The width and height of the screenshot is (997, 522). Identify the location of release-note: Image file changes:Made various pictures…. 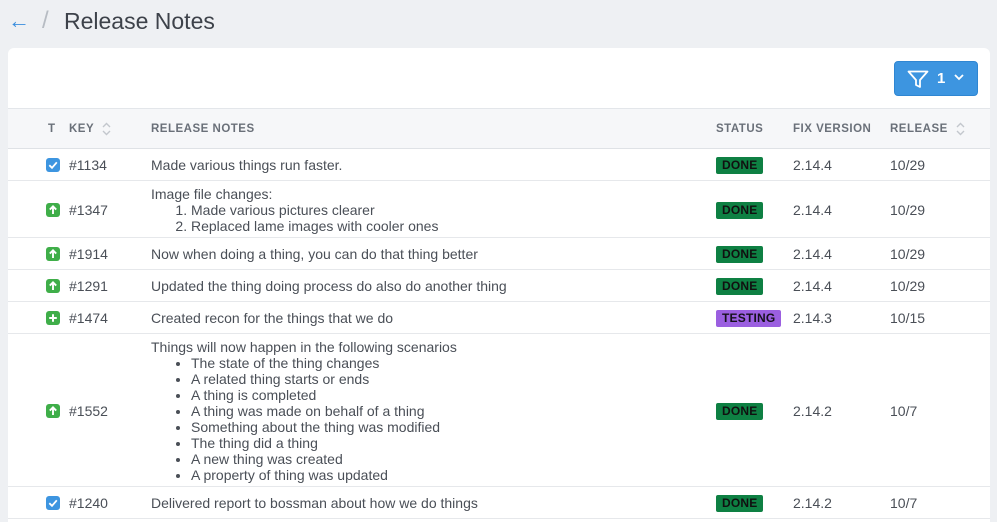
(426, 210).